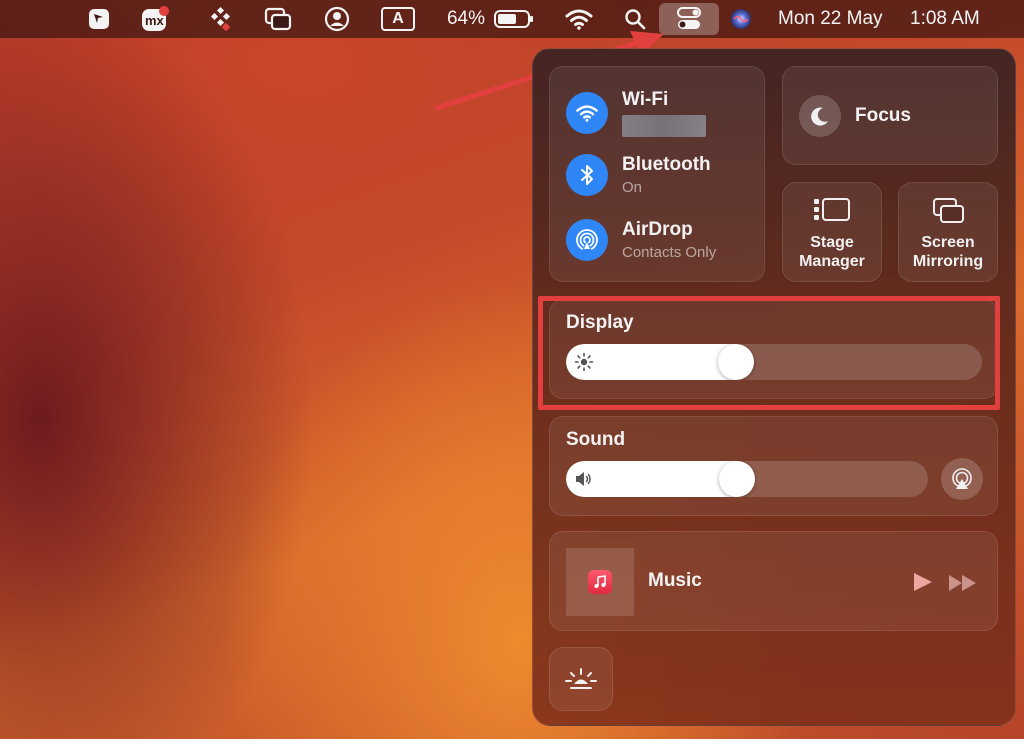 The width and height of the screenshot is (1024, 739). Describe the element at coordinates (949, 213) in the screenshot. I see `screen-mirroring-icon` at that location.